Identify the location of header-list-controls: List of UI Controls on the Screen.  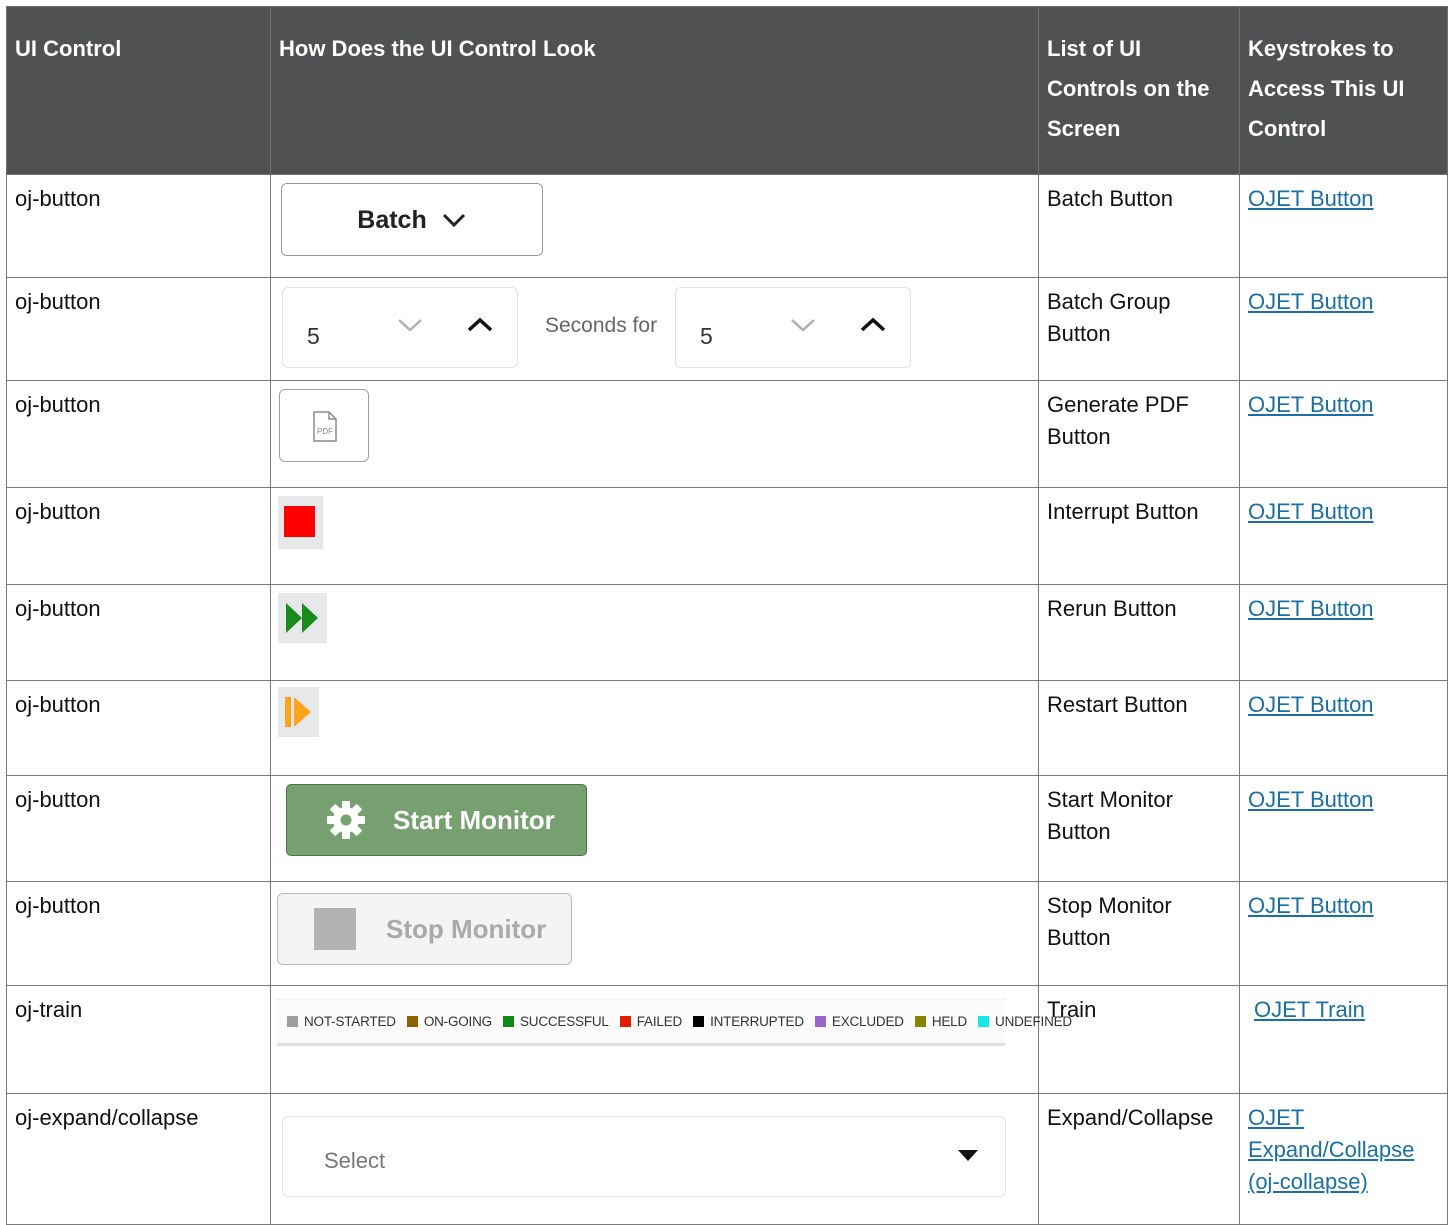
(1139, 90).